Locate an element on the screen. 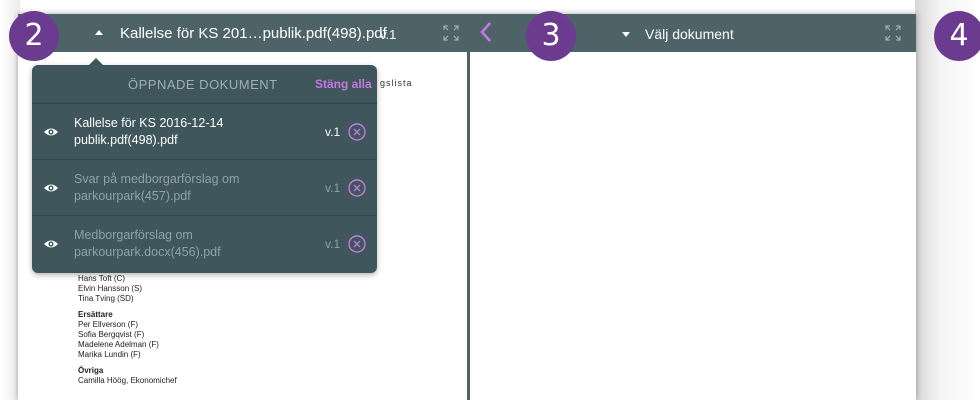  chevron-left-icon is located at coordinates (486, 32).